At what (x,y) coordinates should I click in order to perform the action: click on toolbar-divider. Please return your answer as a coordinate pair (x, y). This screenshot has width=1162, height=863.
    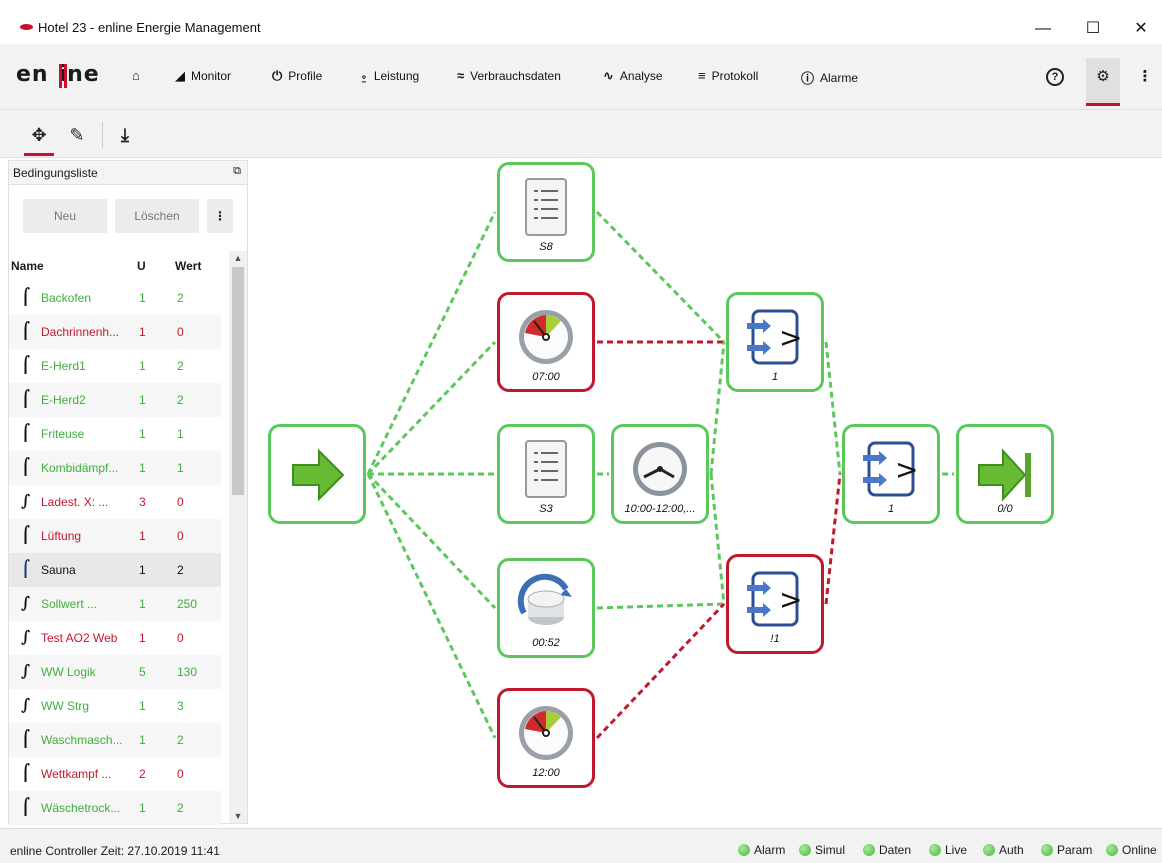
    Looking at the image, I should click on (102, 135).